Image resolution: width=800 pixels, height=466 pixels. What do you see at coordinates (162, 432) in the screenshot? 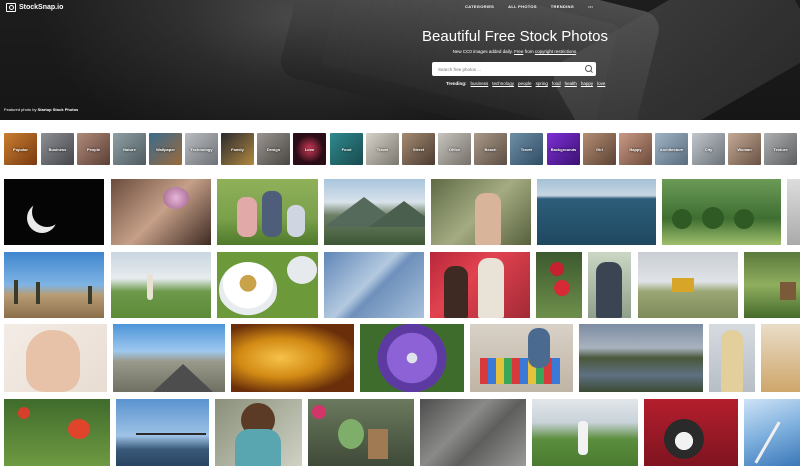
I see `photo-thumbnail-bridge` at bounding box center [162, 432].